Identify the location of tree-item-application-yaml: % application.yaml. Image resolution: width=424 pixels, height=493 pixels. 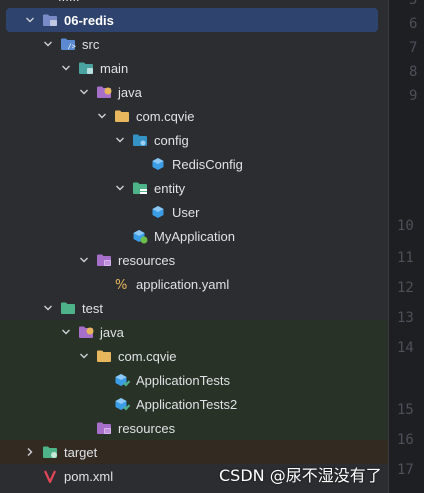
(194, 284).